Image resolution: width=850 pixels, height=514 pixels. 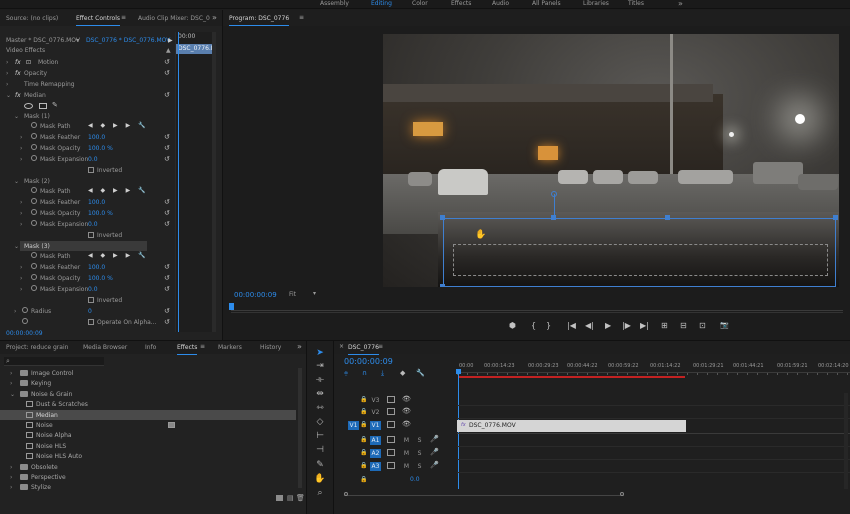 I want to click on tab-media-browser: Media Browser, so click(x=105, y=348).